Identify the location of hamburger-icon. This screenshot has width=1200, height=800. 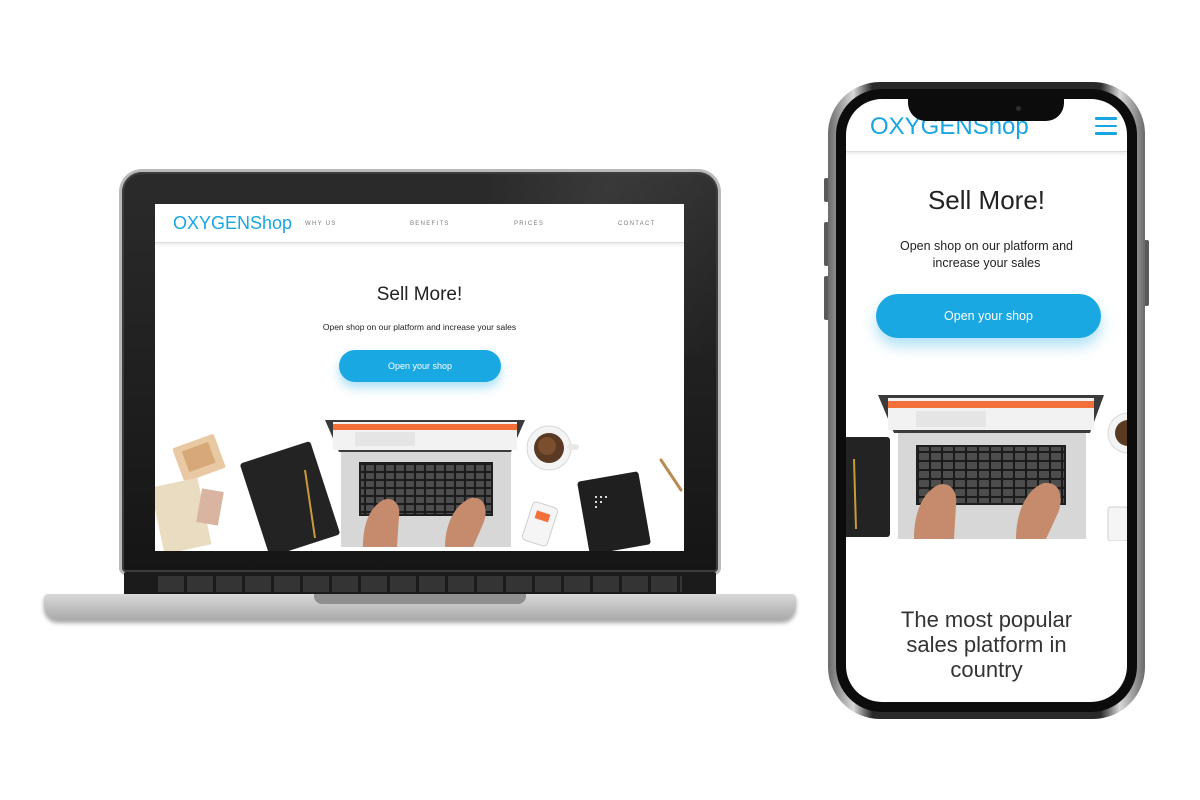
(1106, 126).